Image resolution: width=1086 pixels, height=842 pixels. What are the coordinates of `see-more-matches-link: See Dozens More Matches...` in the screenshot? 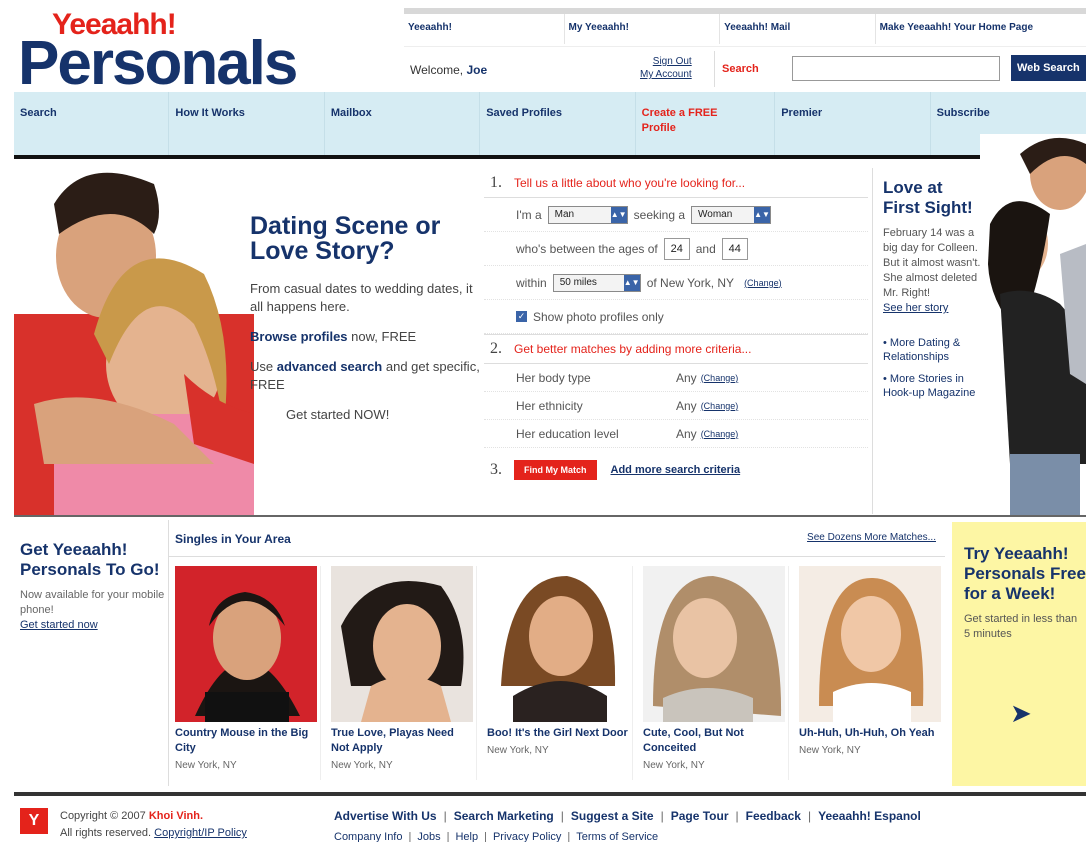 It's located at (871, 537).